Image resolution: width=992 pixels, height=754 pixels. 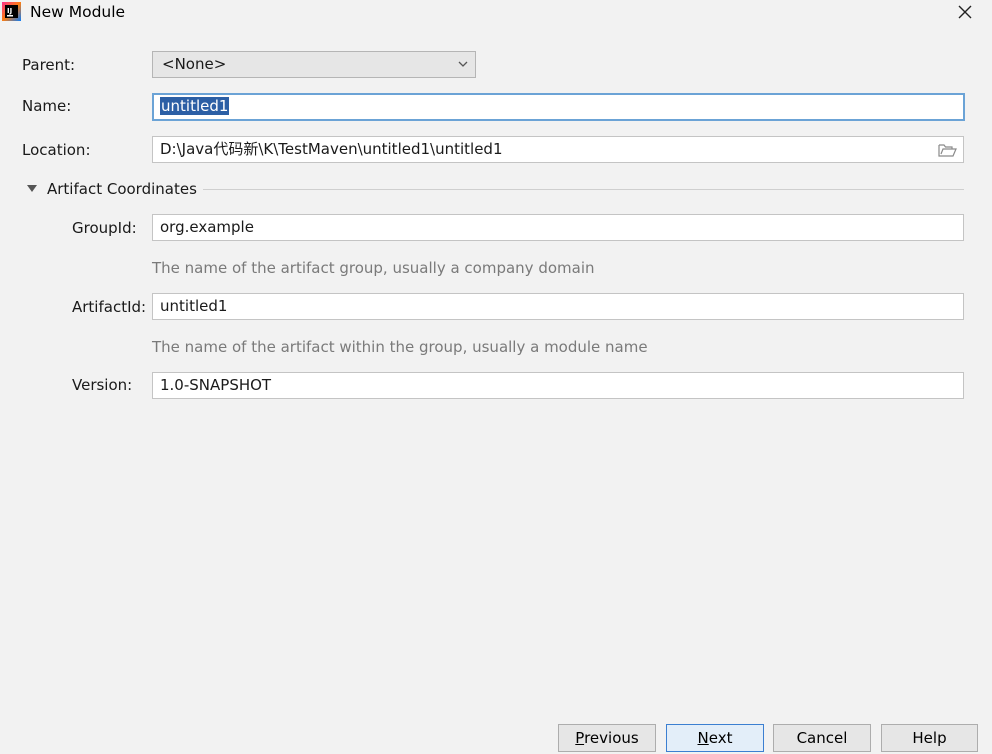 I want to click on parent-select: <None>, so click(x=314, y=64).